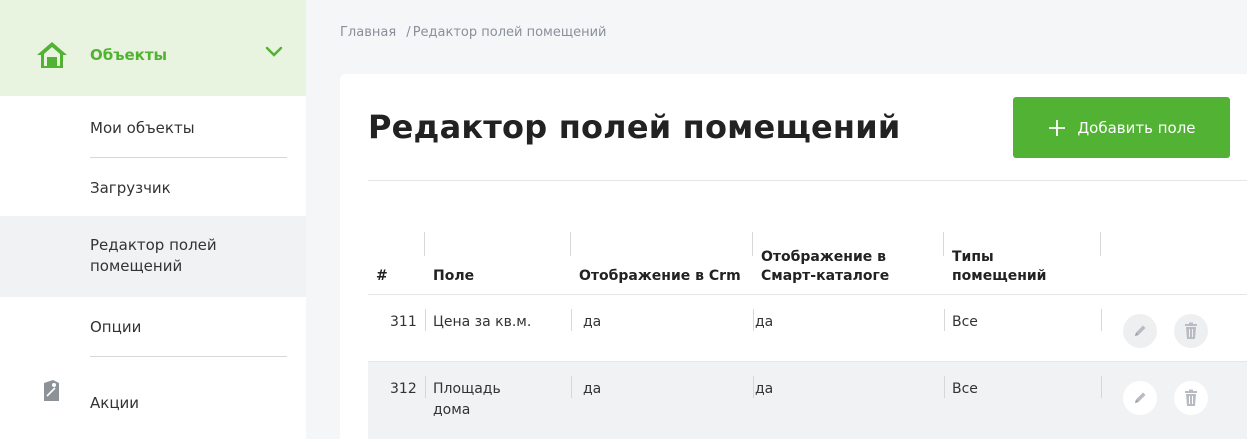  I want to click on home-icon, so click(52, 55).